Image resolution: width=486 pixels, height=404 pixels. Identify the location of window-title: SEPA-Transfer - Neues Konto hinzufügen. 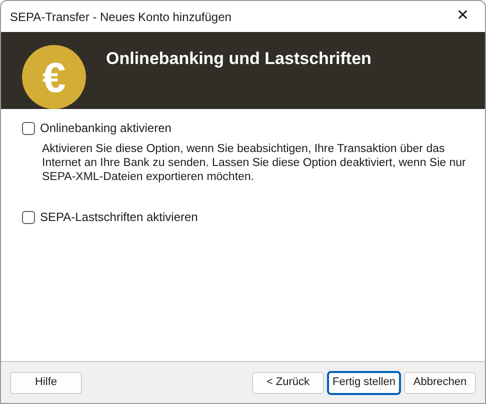
(121, 17).